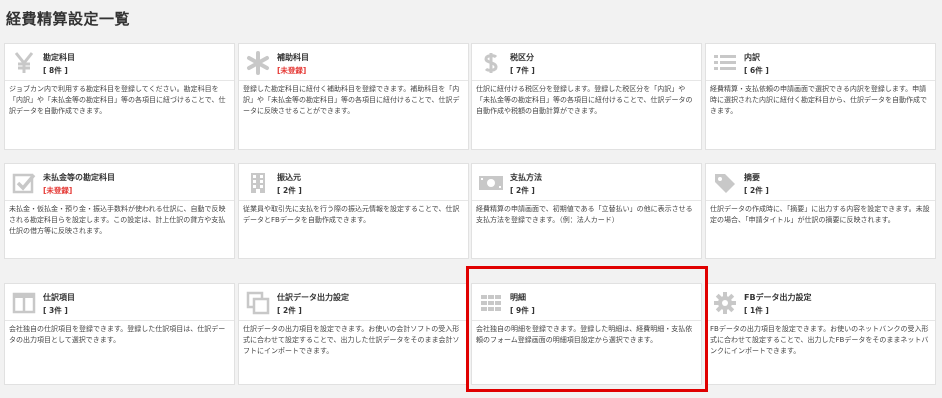  I want to click on card-count: [ 3件 ], so click(55, 310).